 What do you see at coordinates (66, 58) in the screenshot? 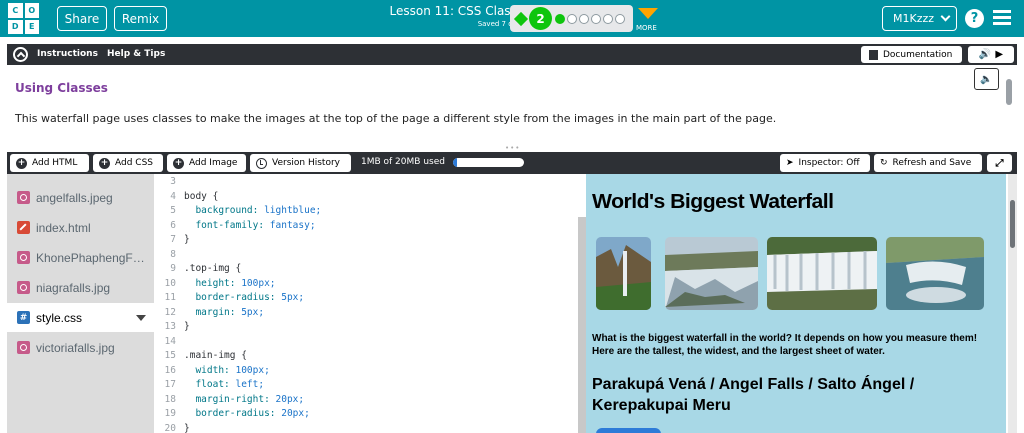
I see `tab-instructions: Instructions` at bounding box center [66, 58].